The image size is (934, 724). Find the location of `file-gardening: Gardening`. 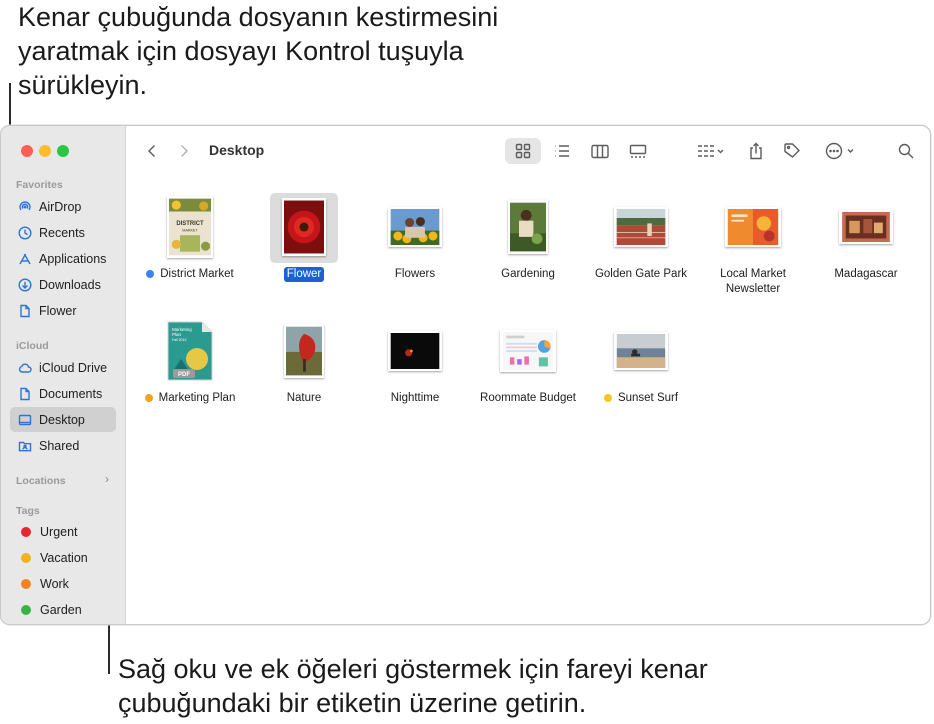

file-gardening: Gardening is located at coordinates (528, 237).